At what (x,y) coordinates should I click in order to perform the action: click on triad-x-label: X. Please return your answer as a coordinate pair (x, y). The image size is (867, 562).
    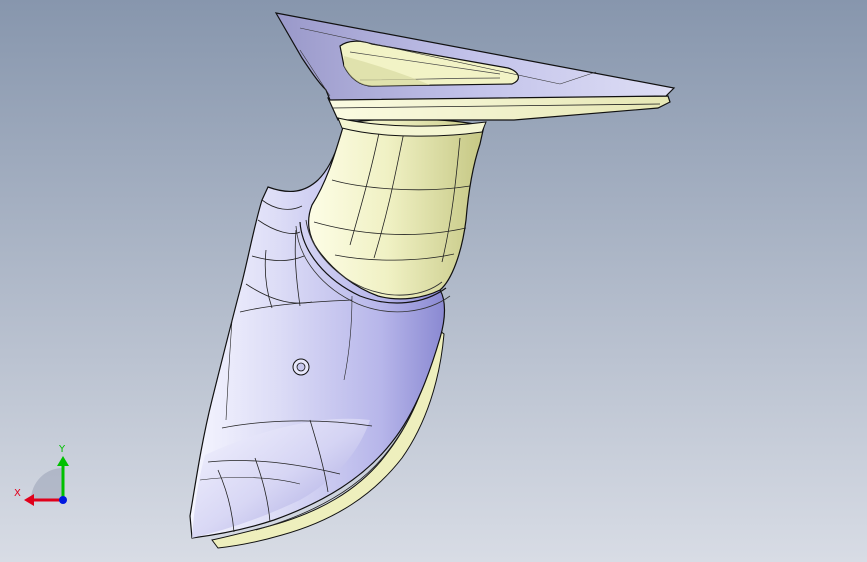
    Looking at the image, I should click on (17, 493).